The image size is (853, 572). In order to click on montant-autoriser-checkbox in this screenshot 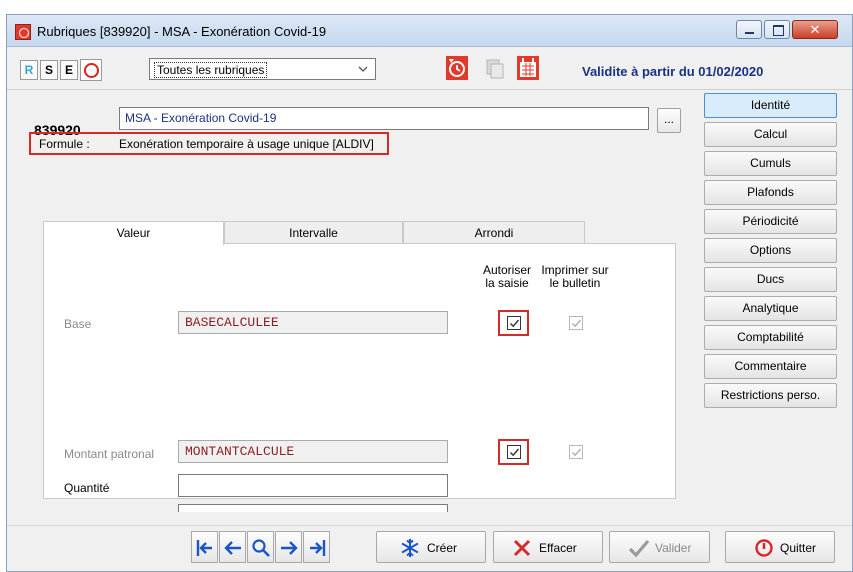, I will do `click(514, 452)`.